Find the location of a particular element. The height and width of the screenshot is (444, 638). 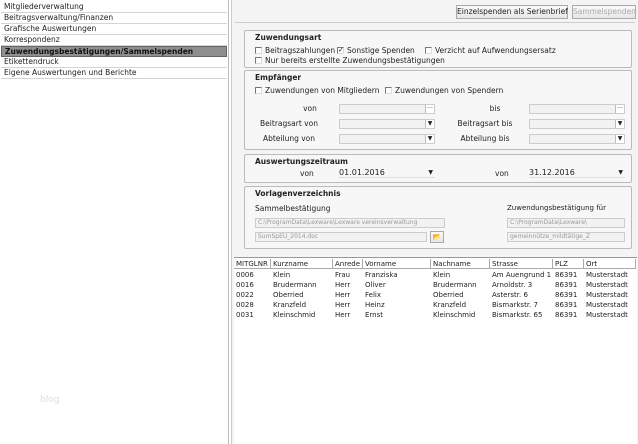

table-cell: Oliver is located at coordinates (397, 285).